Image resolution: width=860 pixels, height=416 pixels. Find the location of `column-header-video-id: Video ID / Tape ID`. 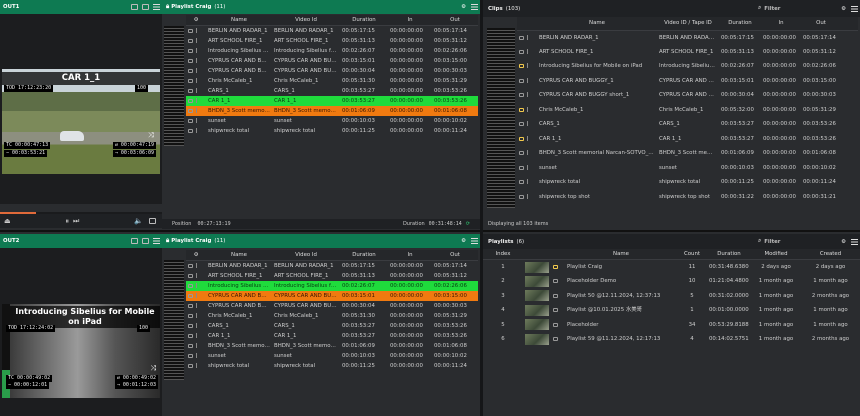

column-header-video-id: Video ID / Tape ID is located at coordinates (688, 24).